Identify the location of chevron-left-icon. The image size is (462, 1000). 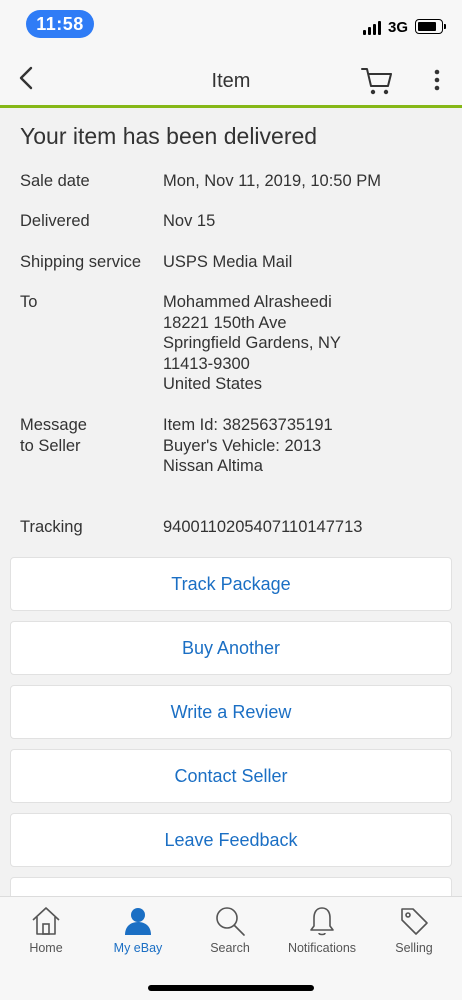
(26, 78).